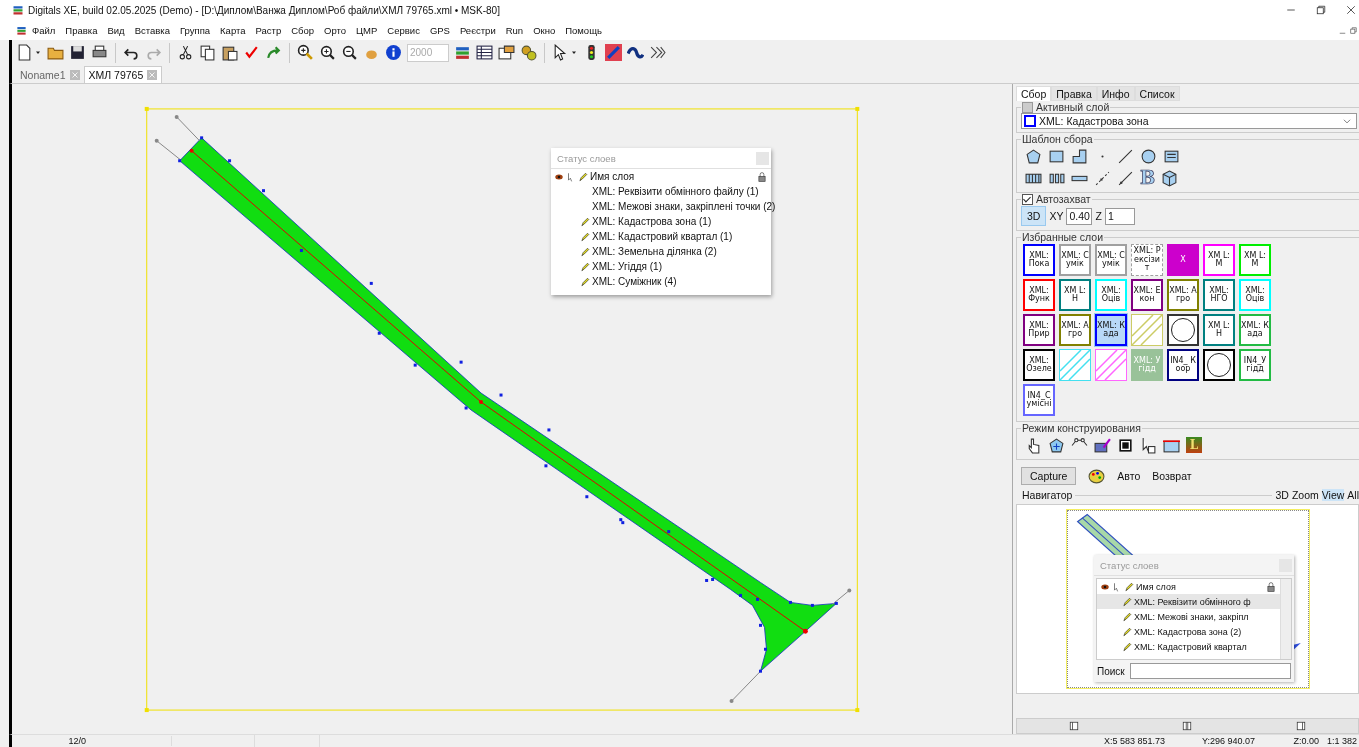 Image resolution: width=1359 pixels, height=747 pixels. I want to click on layer-swatch: XML: Оців, so click(1255, 295).